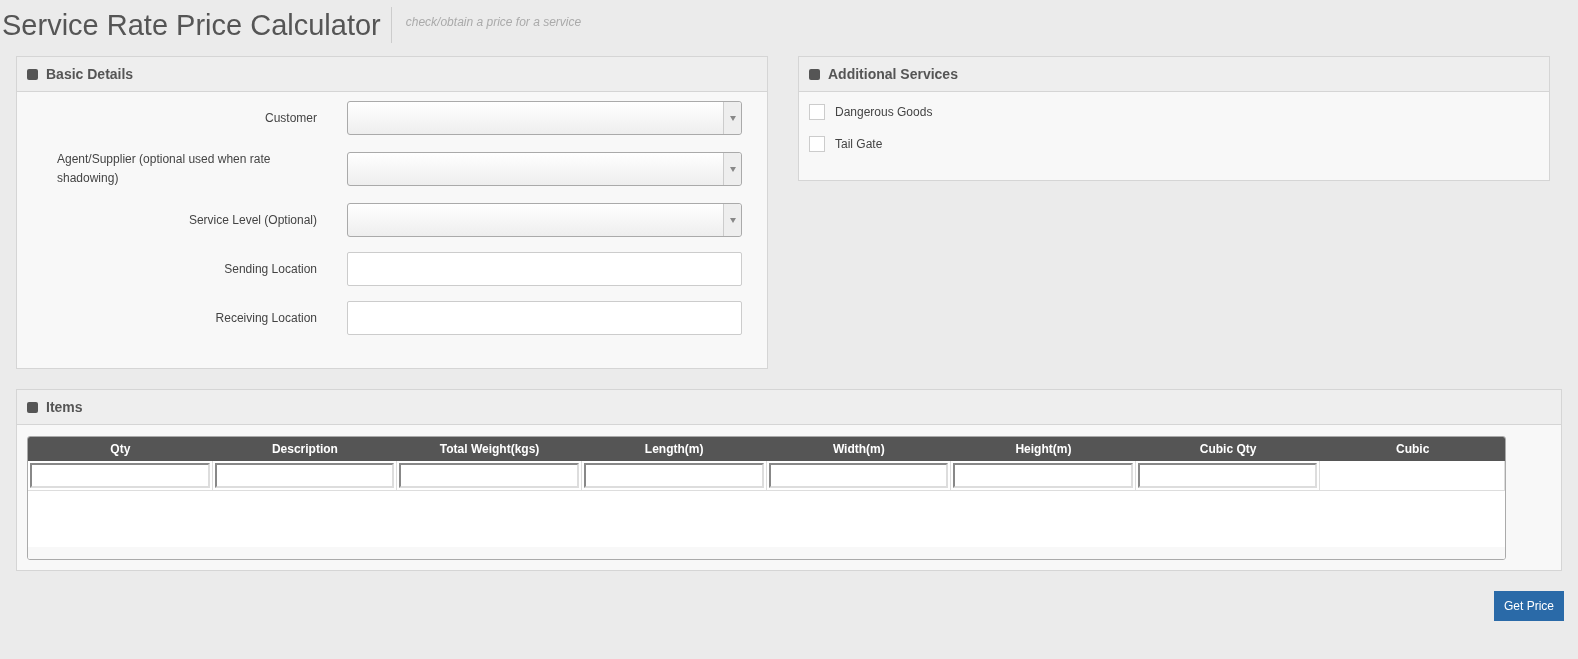  I want to click on panel-title: Additional Services, so click(893, 74).